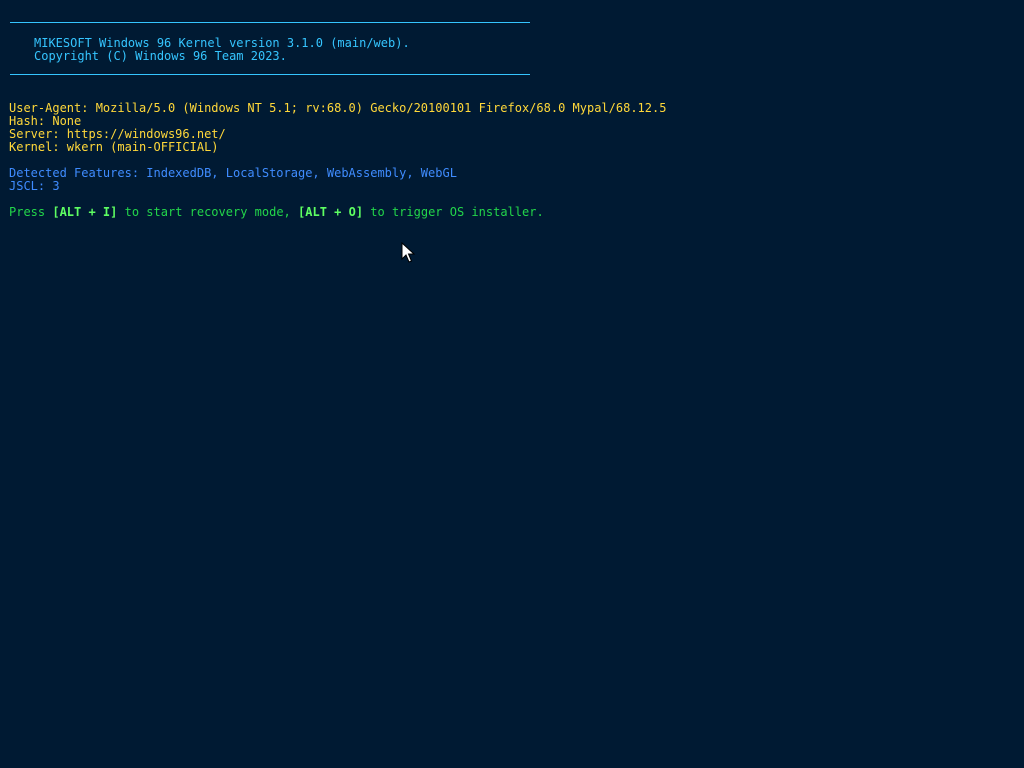 The height and width of the screenshot is (768, 1024). Describe the element at coordinates (208, 212) in the screenshot. I see `prompt-recovery-text: to start recovery mode,` at that location.